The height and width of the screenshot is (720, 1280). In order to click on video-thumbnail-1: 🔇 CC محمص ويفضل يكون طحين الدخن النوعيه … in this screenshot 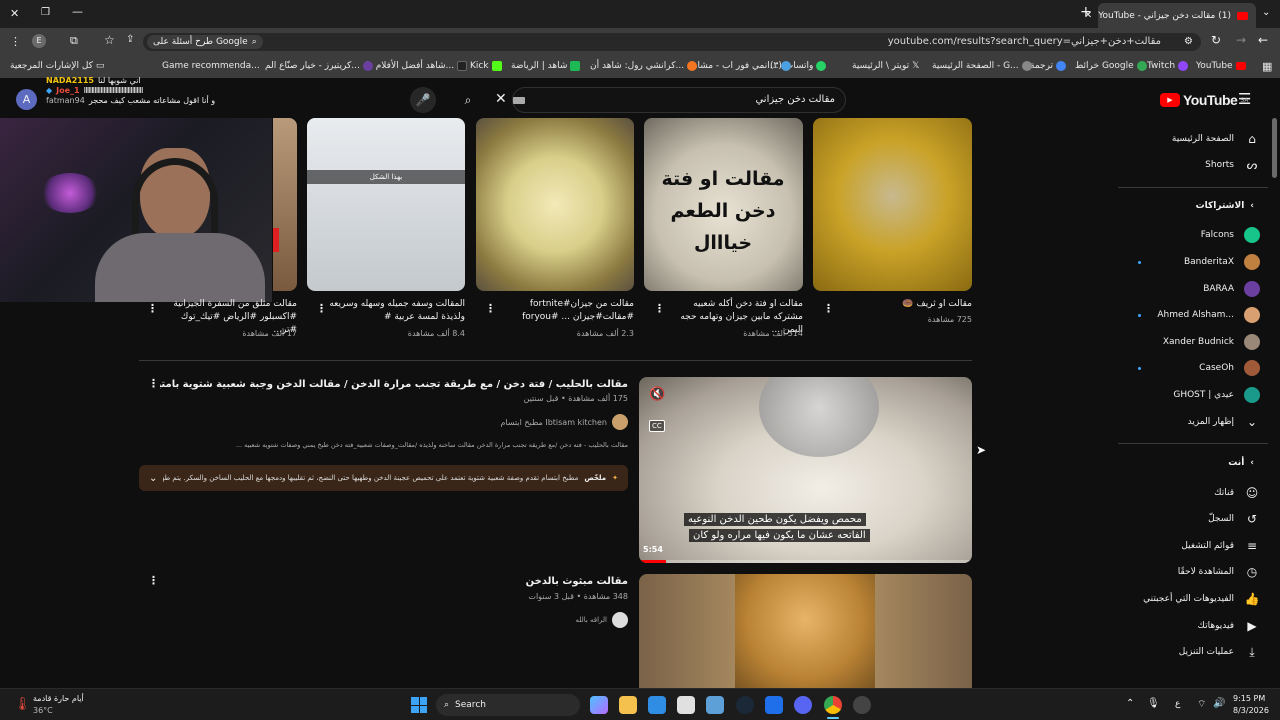, I will do `click(805, 470)`.